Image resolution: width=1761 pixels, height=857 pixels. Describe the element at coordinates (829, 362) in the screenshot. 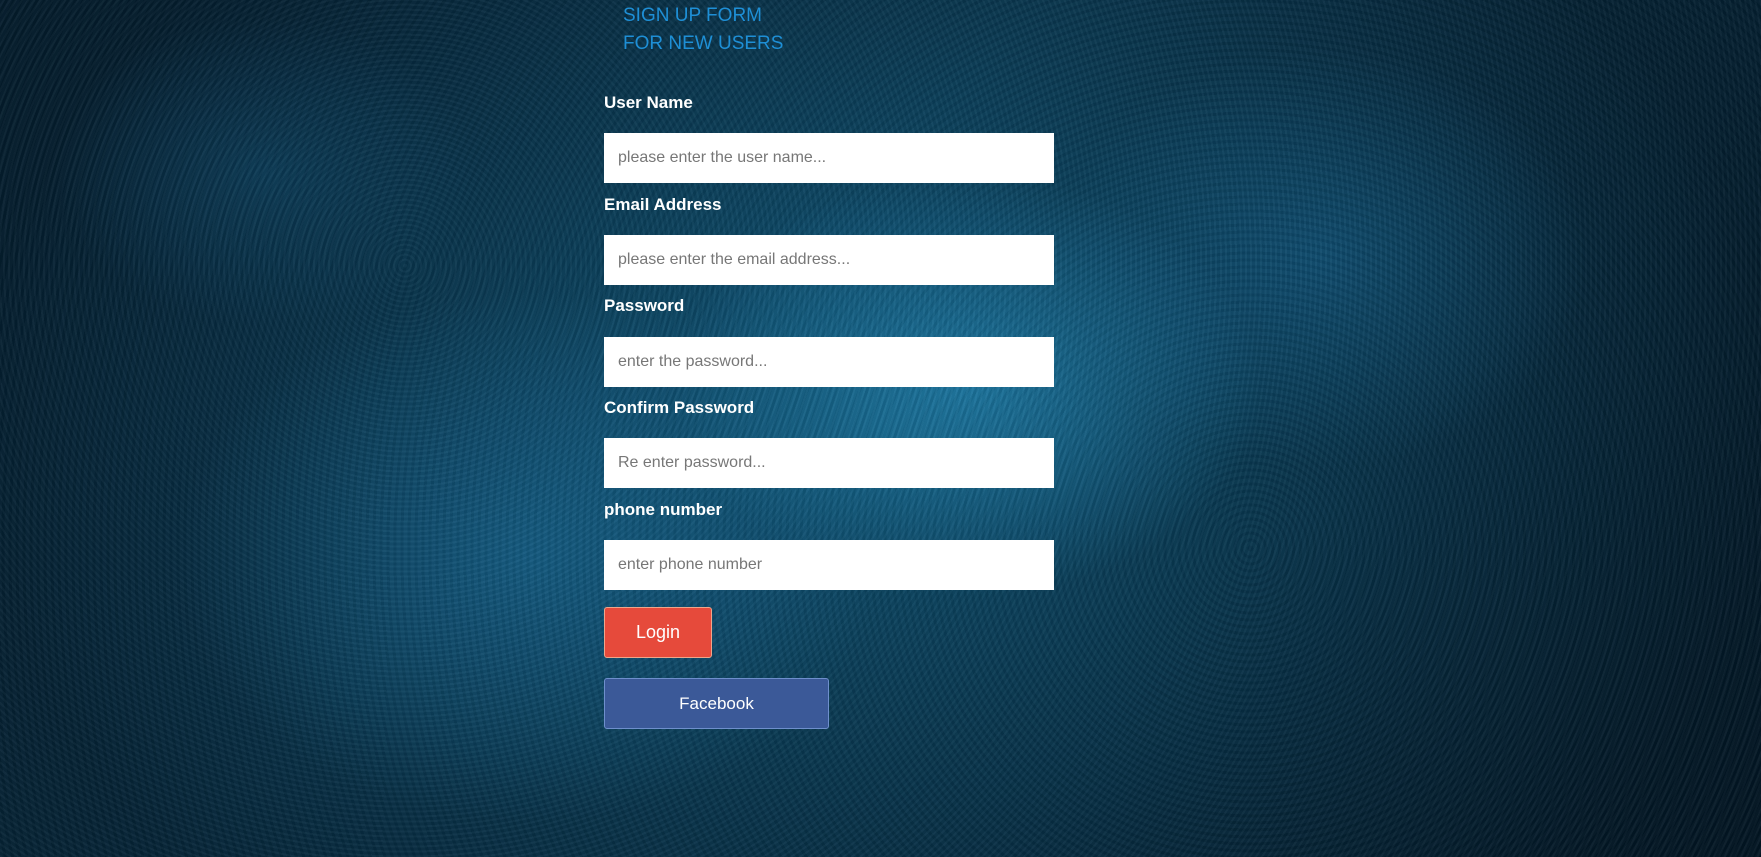

I see `password-input` at that location.